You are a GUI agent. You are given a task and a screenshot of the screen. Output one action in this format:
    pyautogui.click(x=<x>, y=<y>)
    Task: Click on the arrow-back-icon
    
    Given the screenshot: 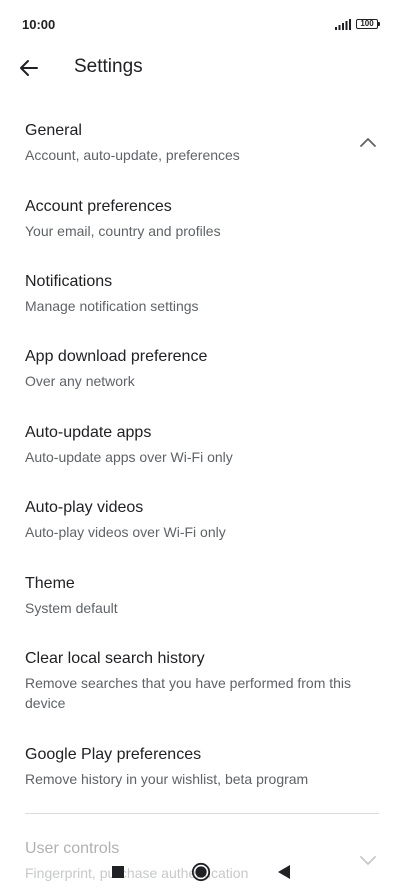 What is the action you would take?
    pyautogui.click(x=29, y=68)
    